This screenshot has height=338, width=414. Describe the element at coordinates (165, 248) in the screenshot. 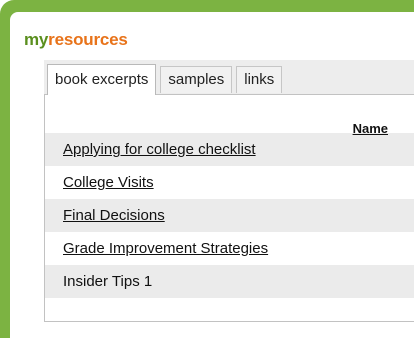

I see `resource-link: Grade Improvement Strategies` at that location.